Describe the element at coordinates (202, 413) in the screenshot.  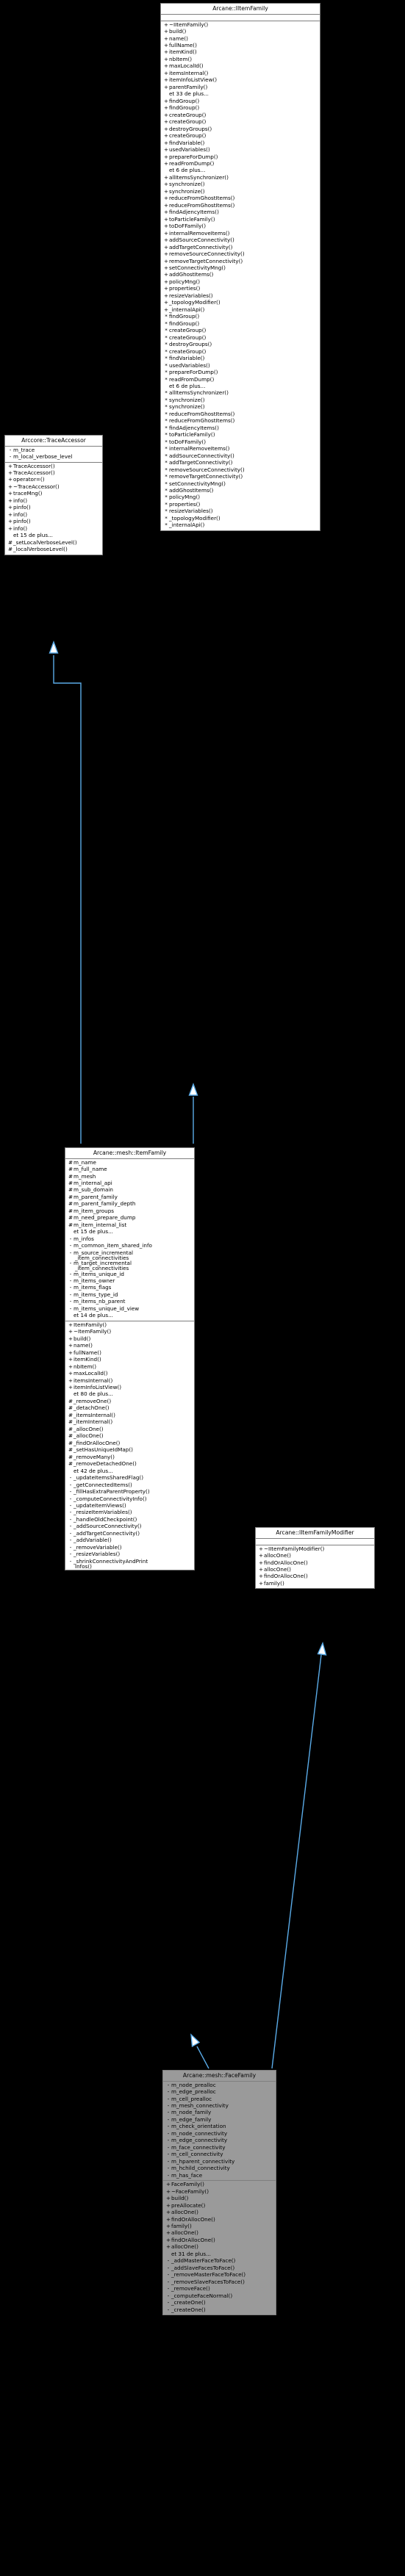
I see `member-label: reduceFromGhostItems()` at that location.